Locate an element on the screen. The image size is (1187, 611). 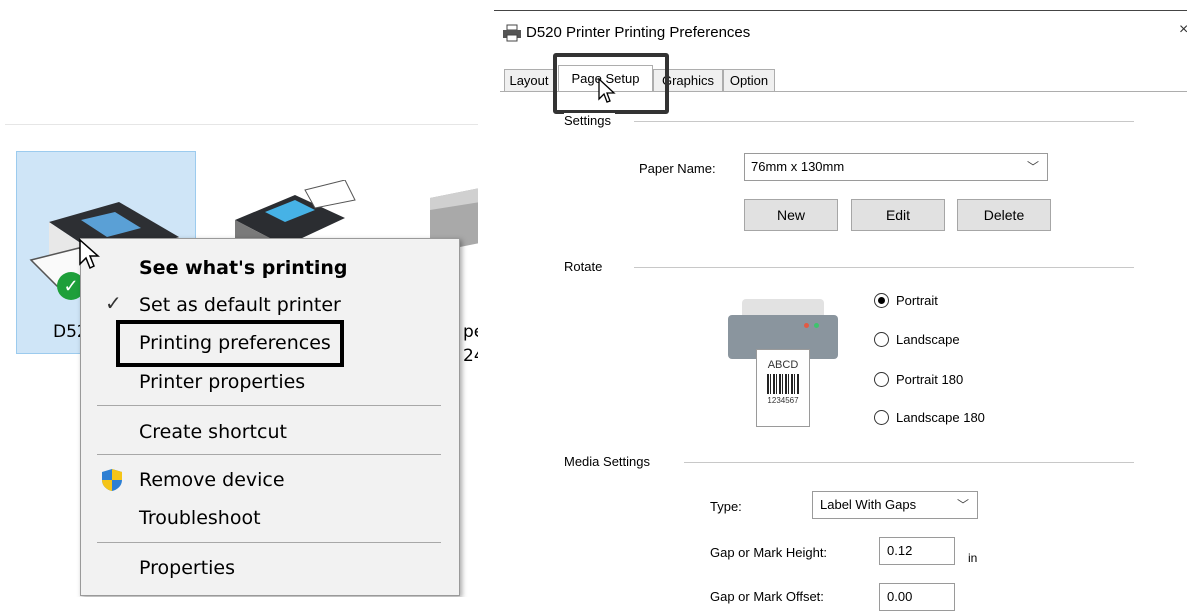
dialog-title: D520 Printer Printing Preferences is located at coordinates (638, 32).